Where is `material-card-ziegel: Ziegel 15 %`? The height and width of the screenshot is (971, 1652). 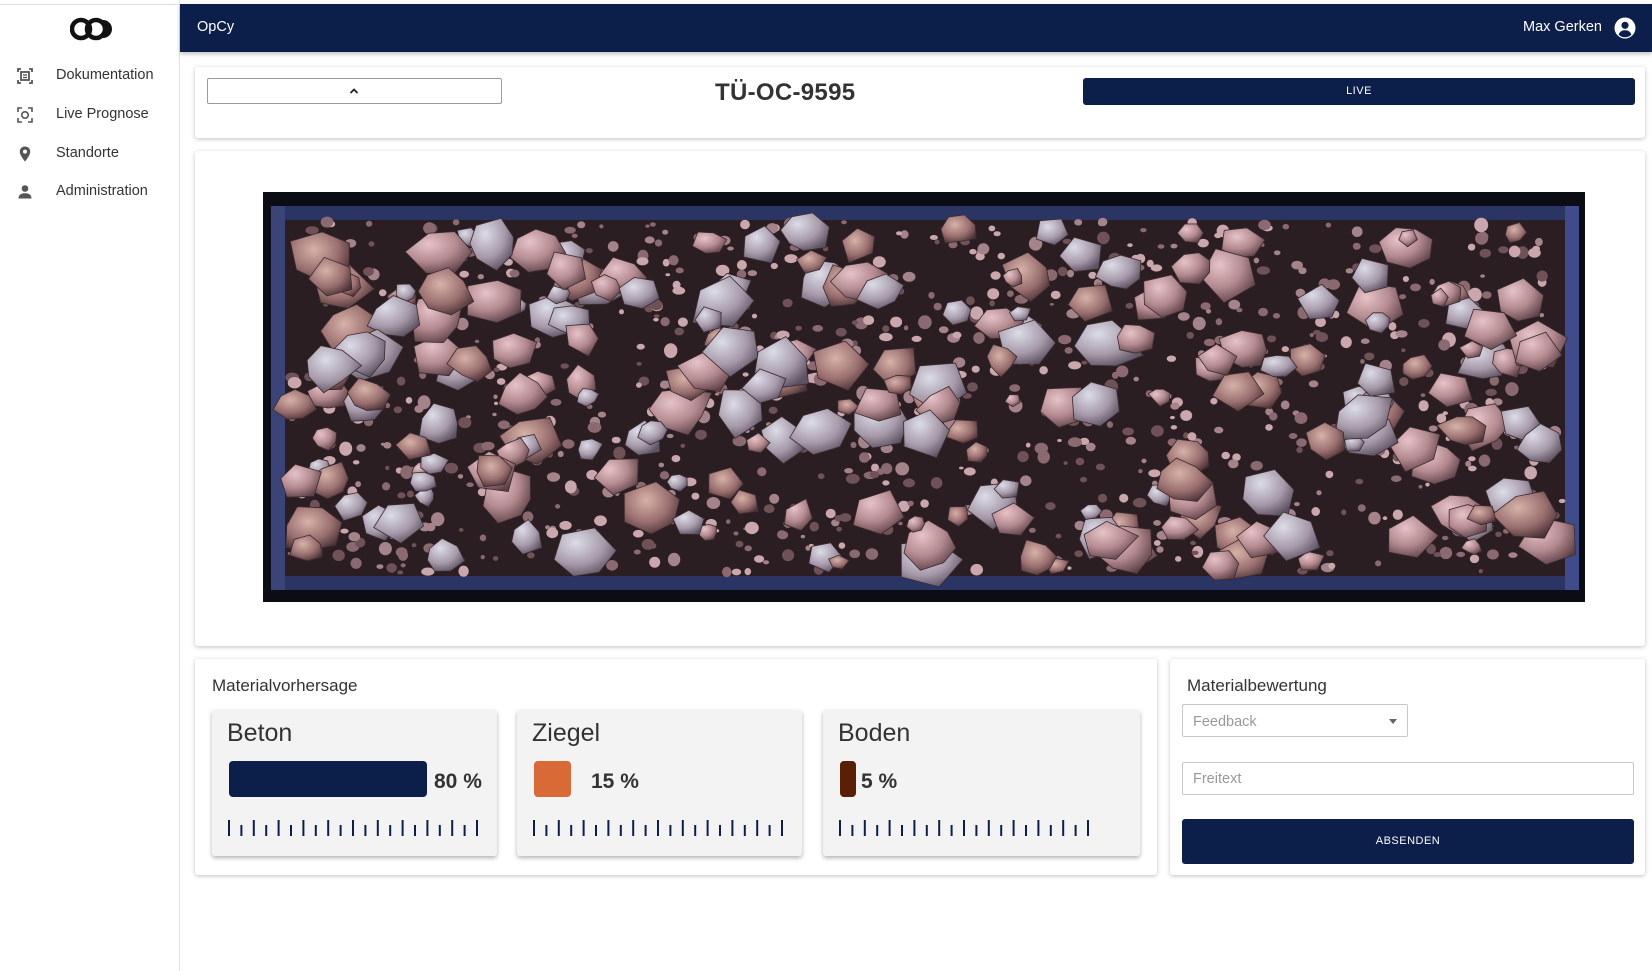 material-card-ziegel: Ziegel 15 % is located at coordinates (659, 783).